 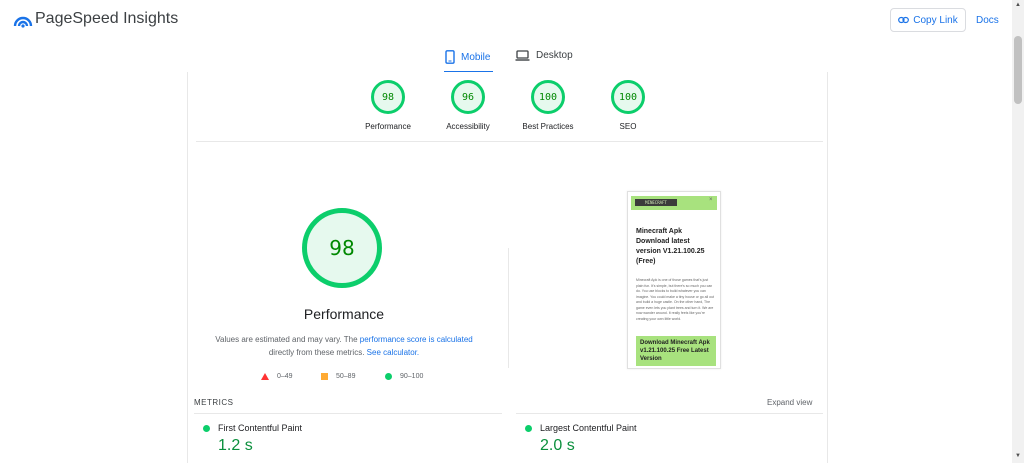 What do you see at coordinates (235, 445) in the screenshot?
I see `metric-value: 1.2 s` at bounding box center [235, 445].